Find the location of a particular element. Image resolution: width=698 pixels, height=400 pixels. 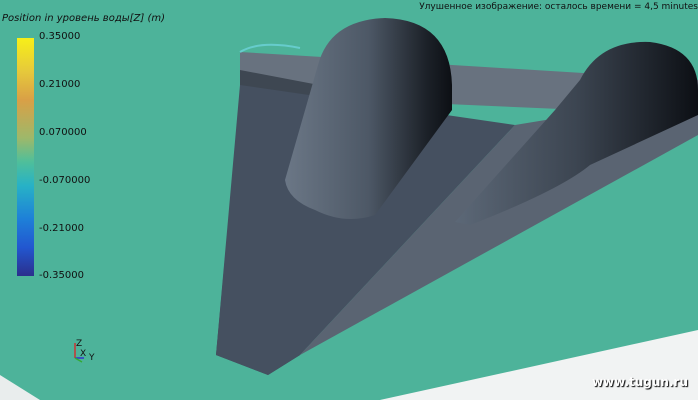

legend-tick: 0.35000 is located at coordinates (60, 36).